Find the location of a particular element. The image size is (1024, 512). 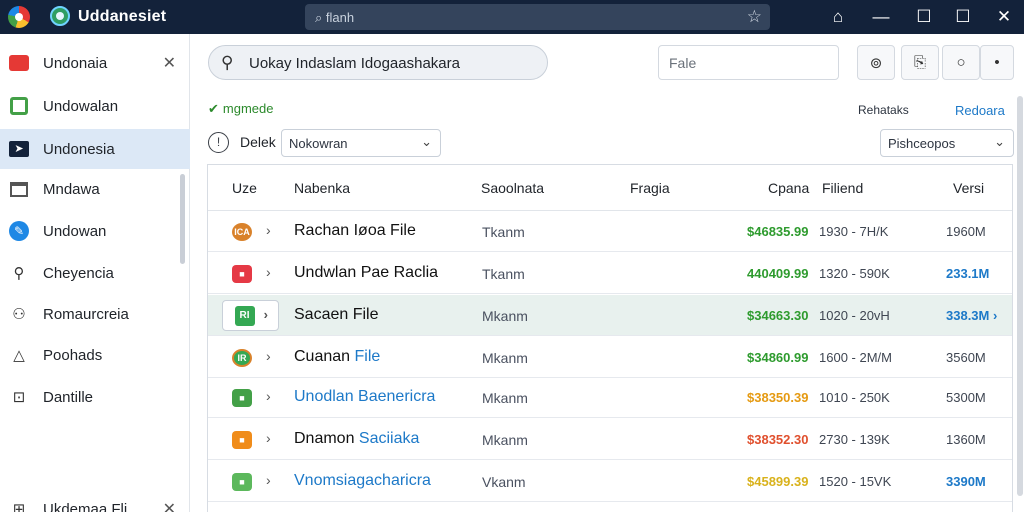

sidebar-item-7: △ Poohads is located at coordinates (95, 355).